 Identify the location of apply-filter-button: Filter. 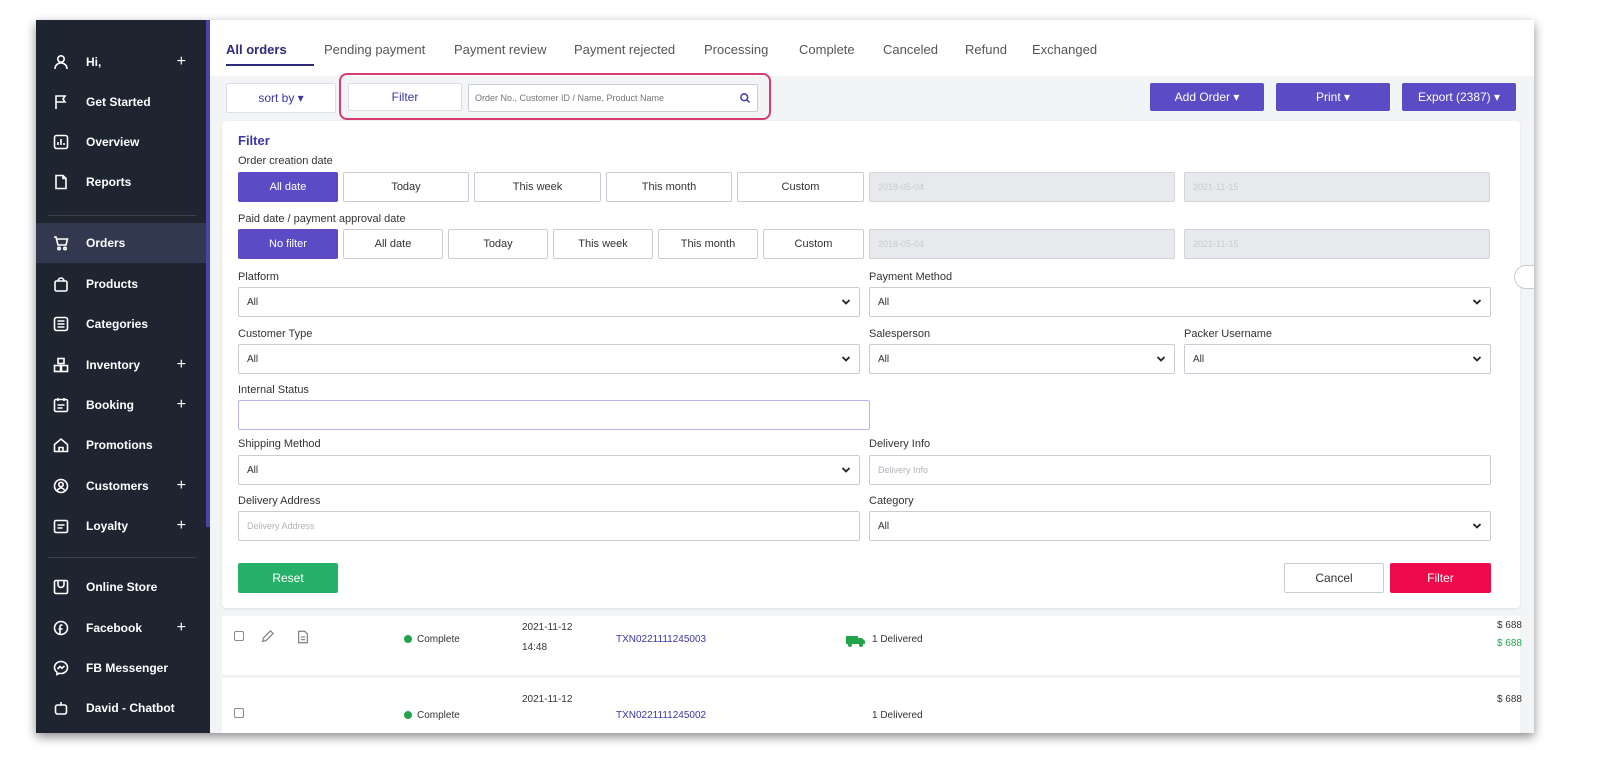
(1440, 578).